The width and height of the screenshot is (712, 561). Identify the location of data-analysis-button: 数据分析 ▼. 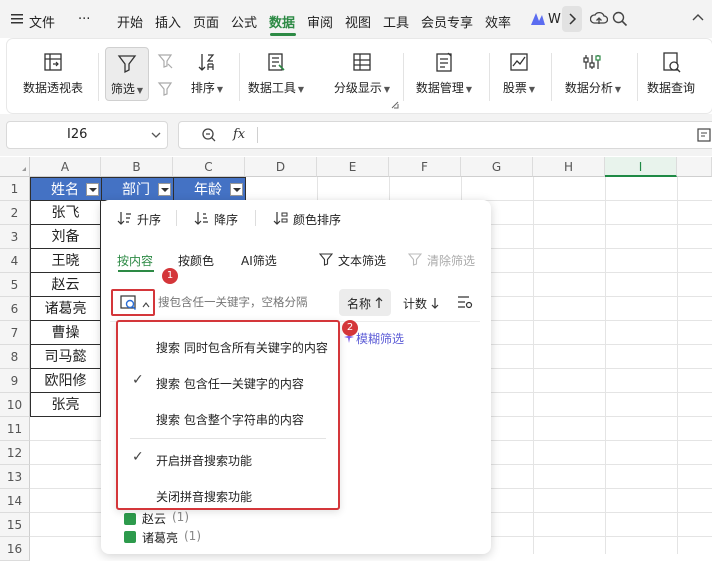
(593, 72).